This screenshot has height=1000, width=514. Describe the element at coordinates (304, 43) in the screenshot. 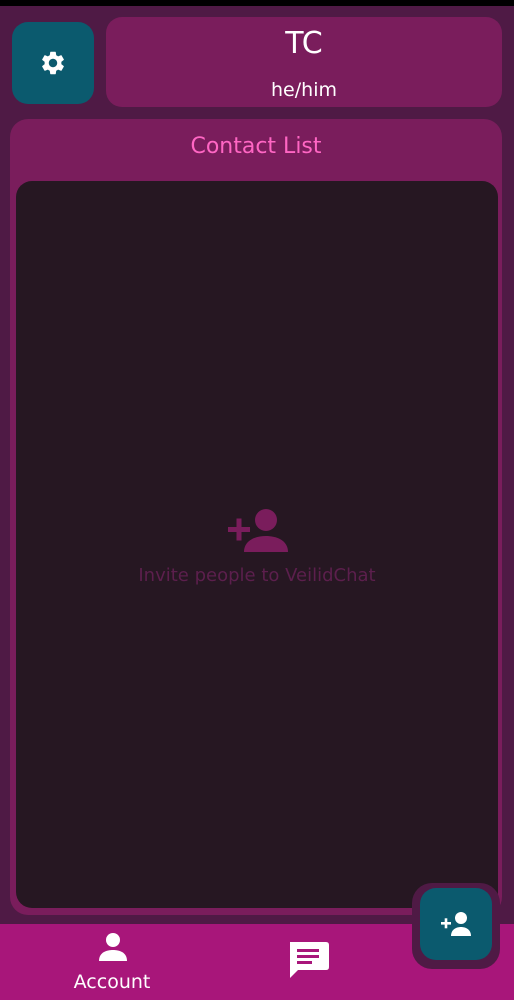

I see `profile-name: TC` at that location.